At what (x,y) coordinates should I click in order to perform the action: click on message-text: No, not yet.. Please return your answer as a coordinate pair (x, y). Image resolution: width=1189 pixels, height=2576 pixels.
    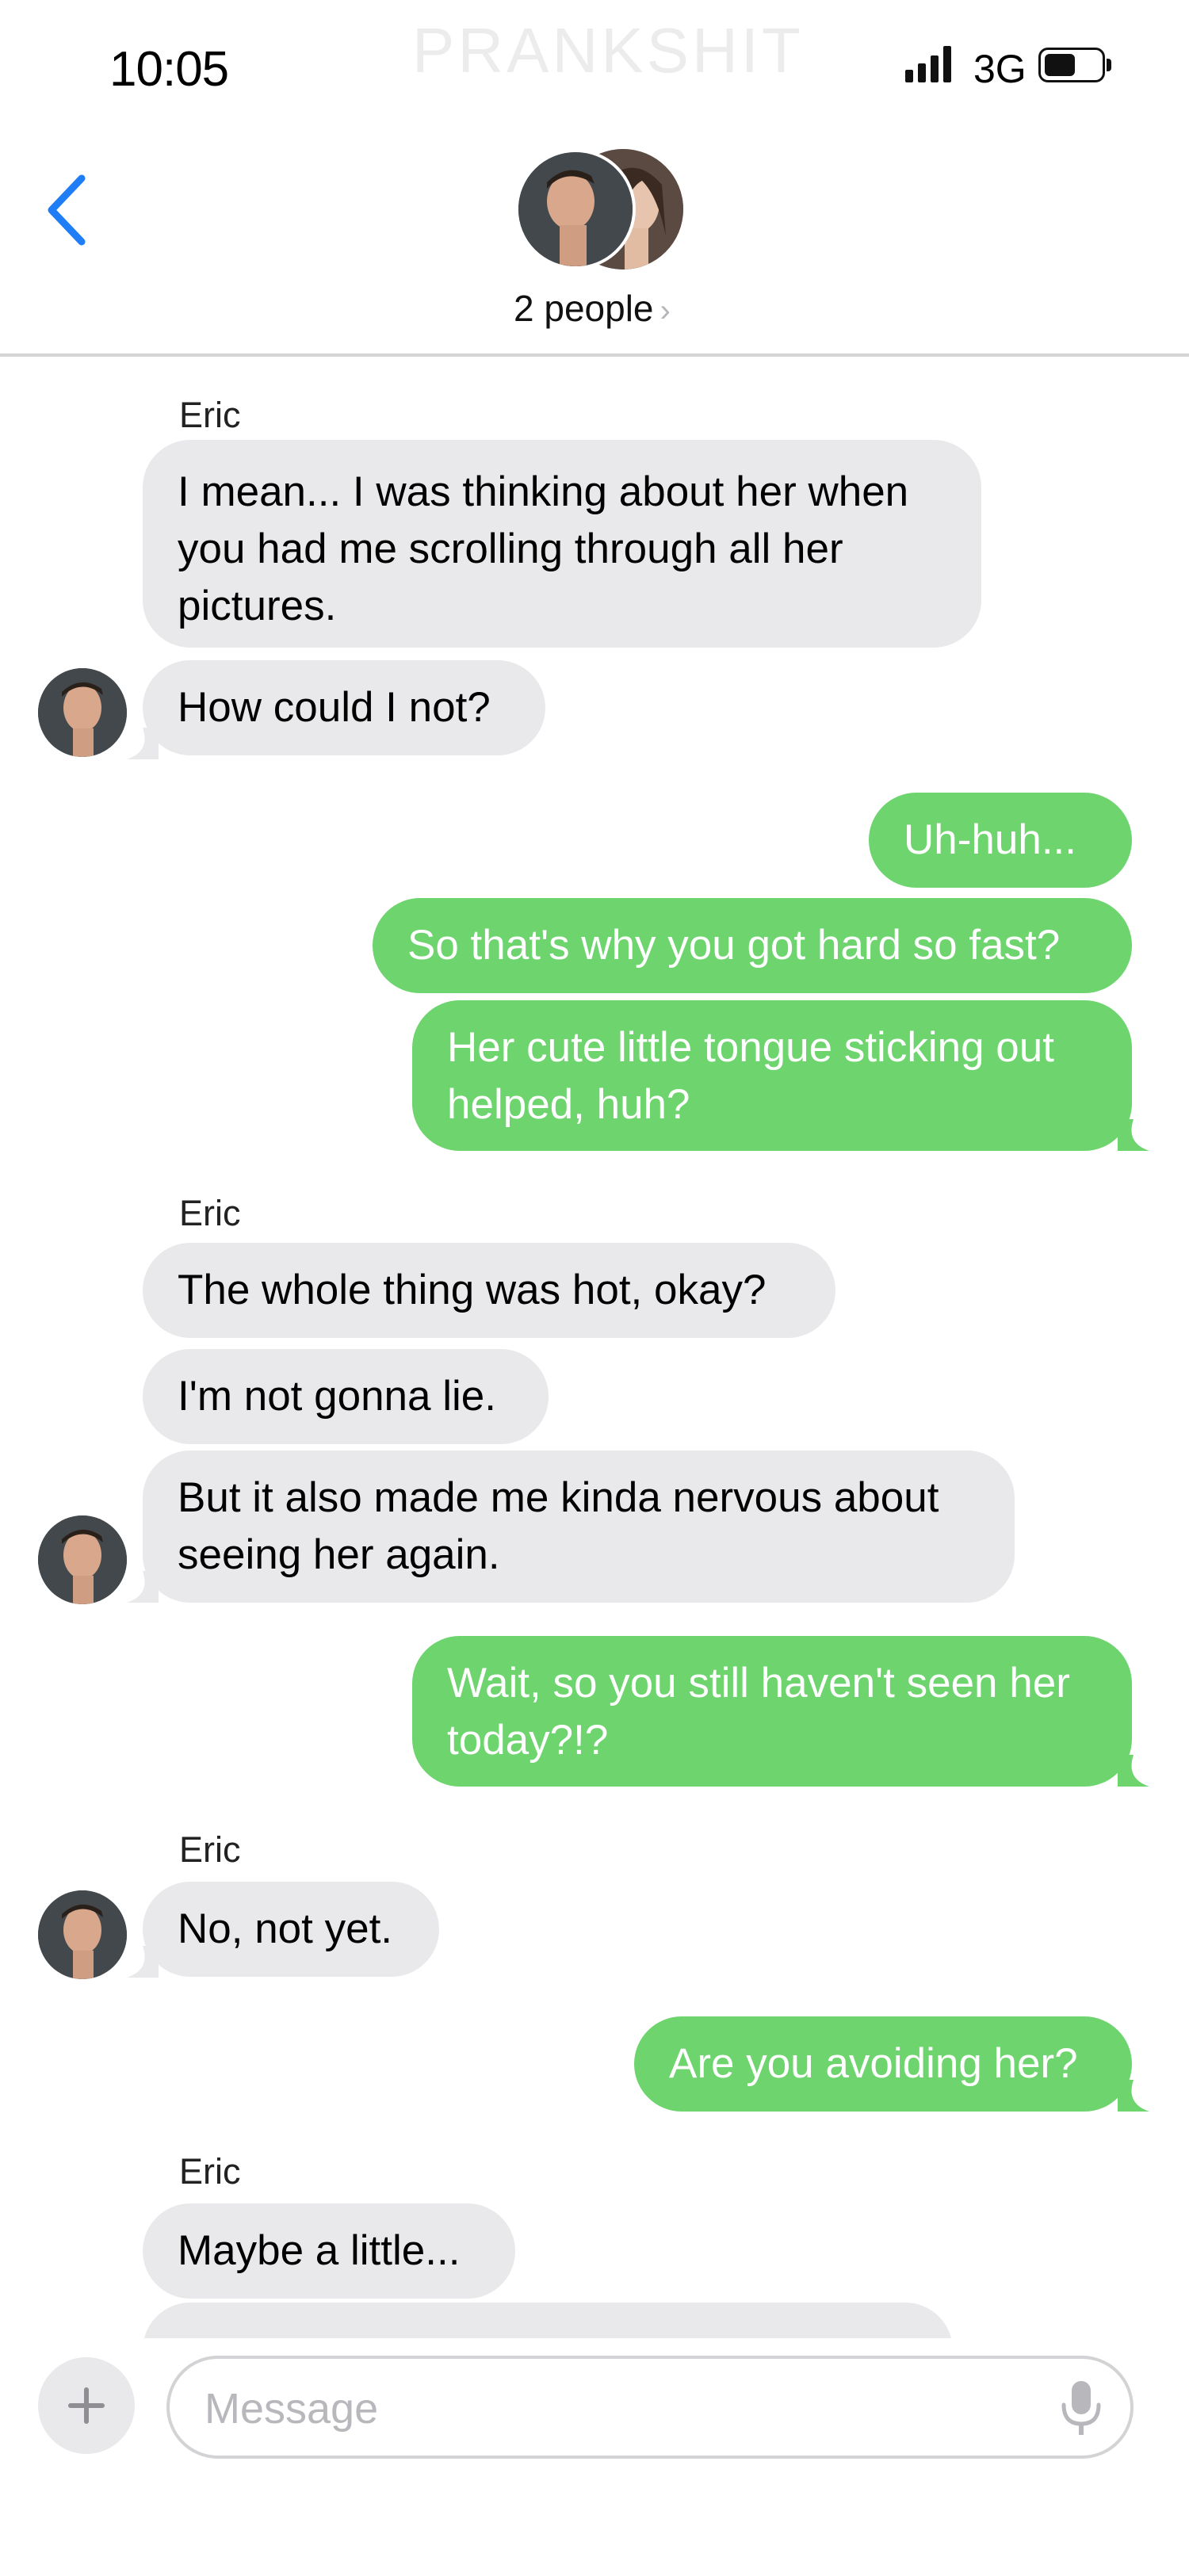
    Looking at the image, I should click on (285, 1929).